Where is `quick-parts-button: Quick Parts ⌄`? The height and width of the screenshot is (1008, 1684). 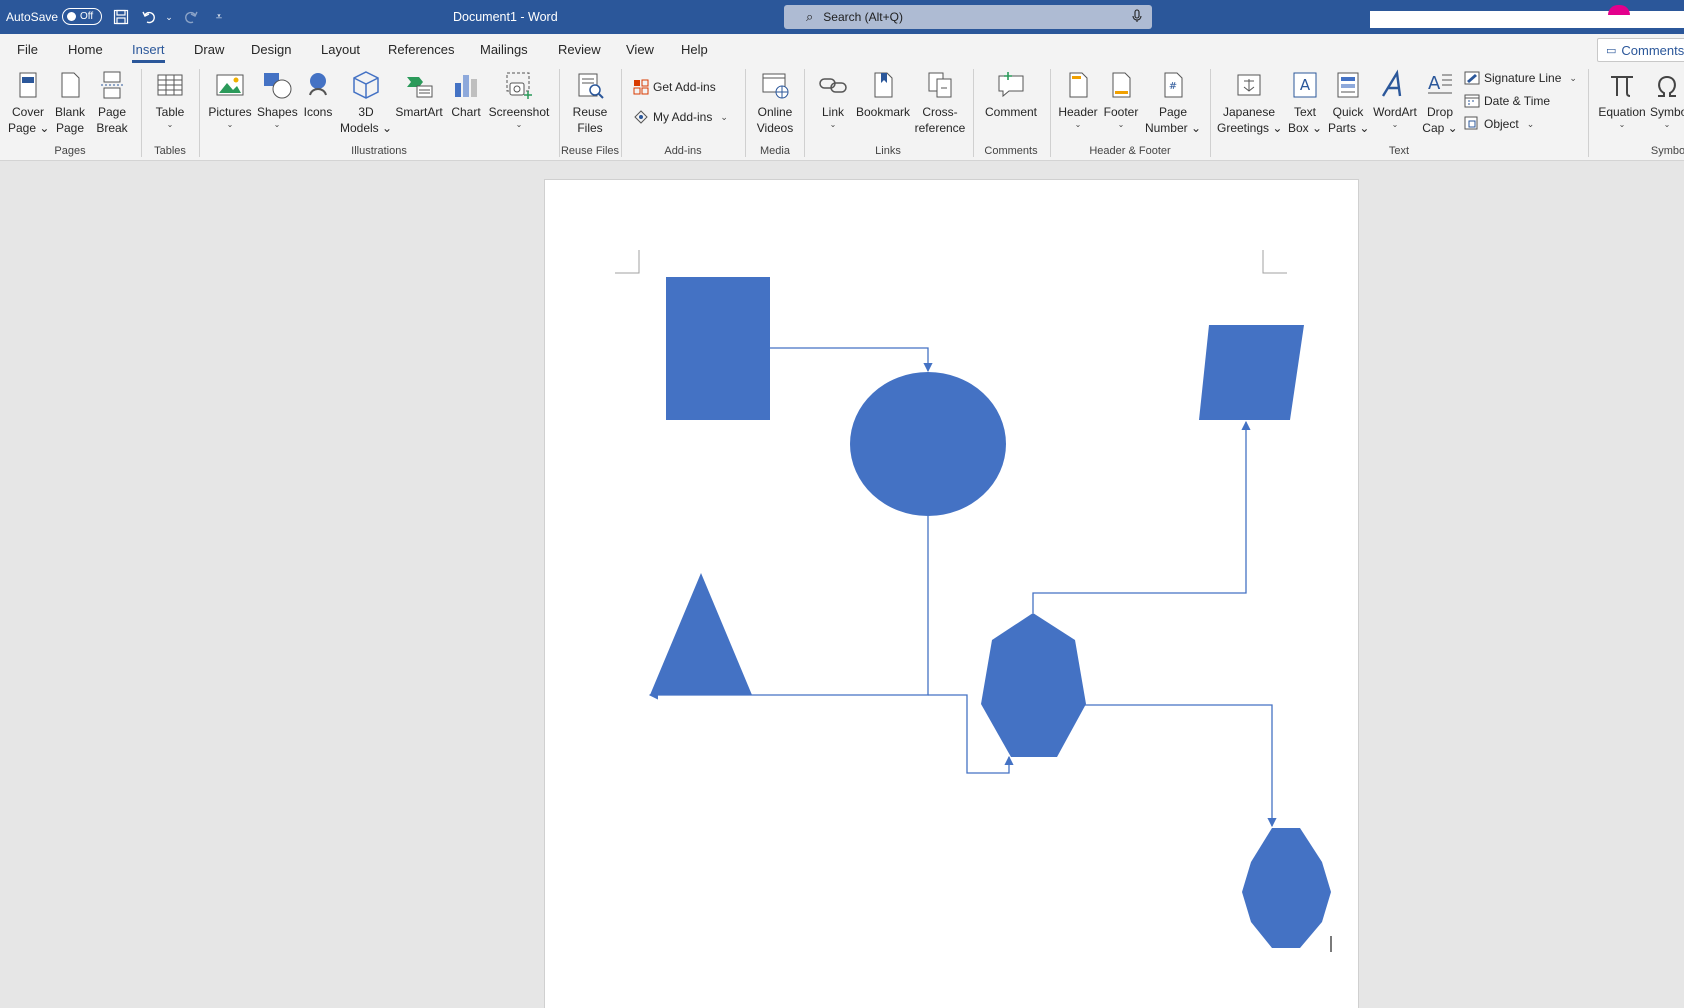 quick-parts-button: Quick Parts ⌄ is located at coordinates (1348, 102).